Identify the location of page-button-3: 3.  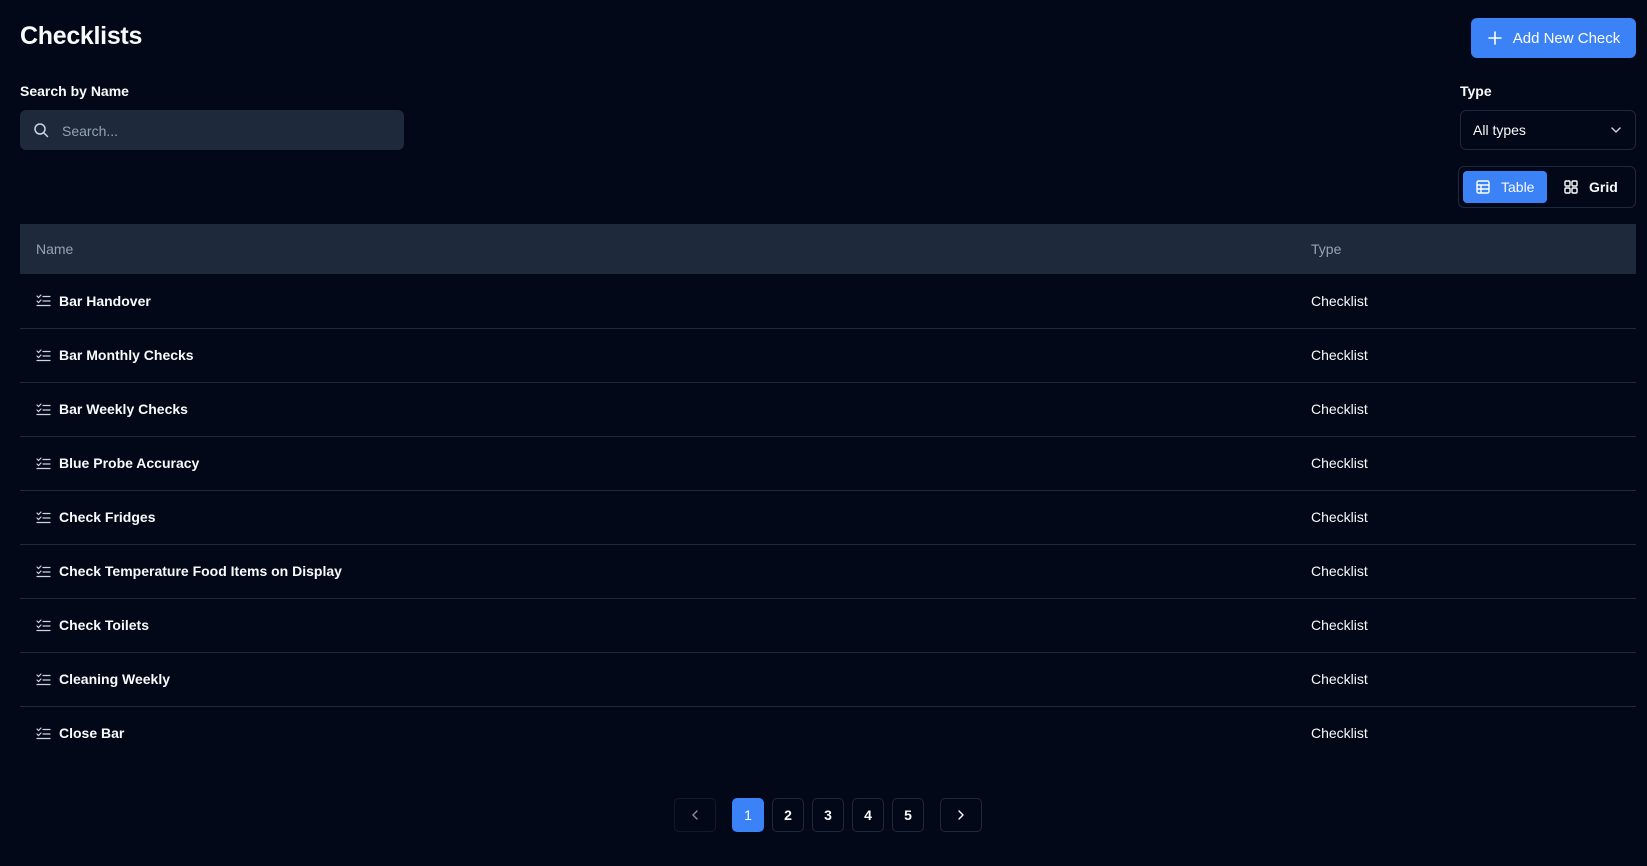
(828, 815).